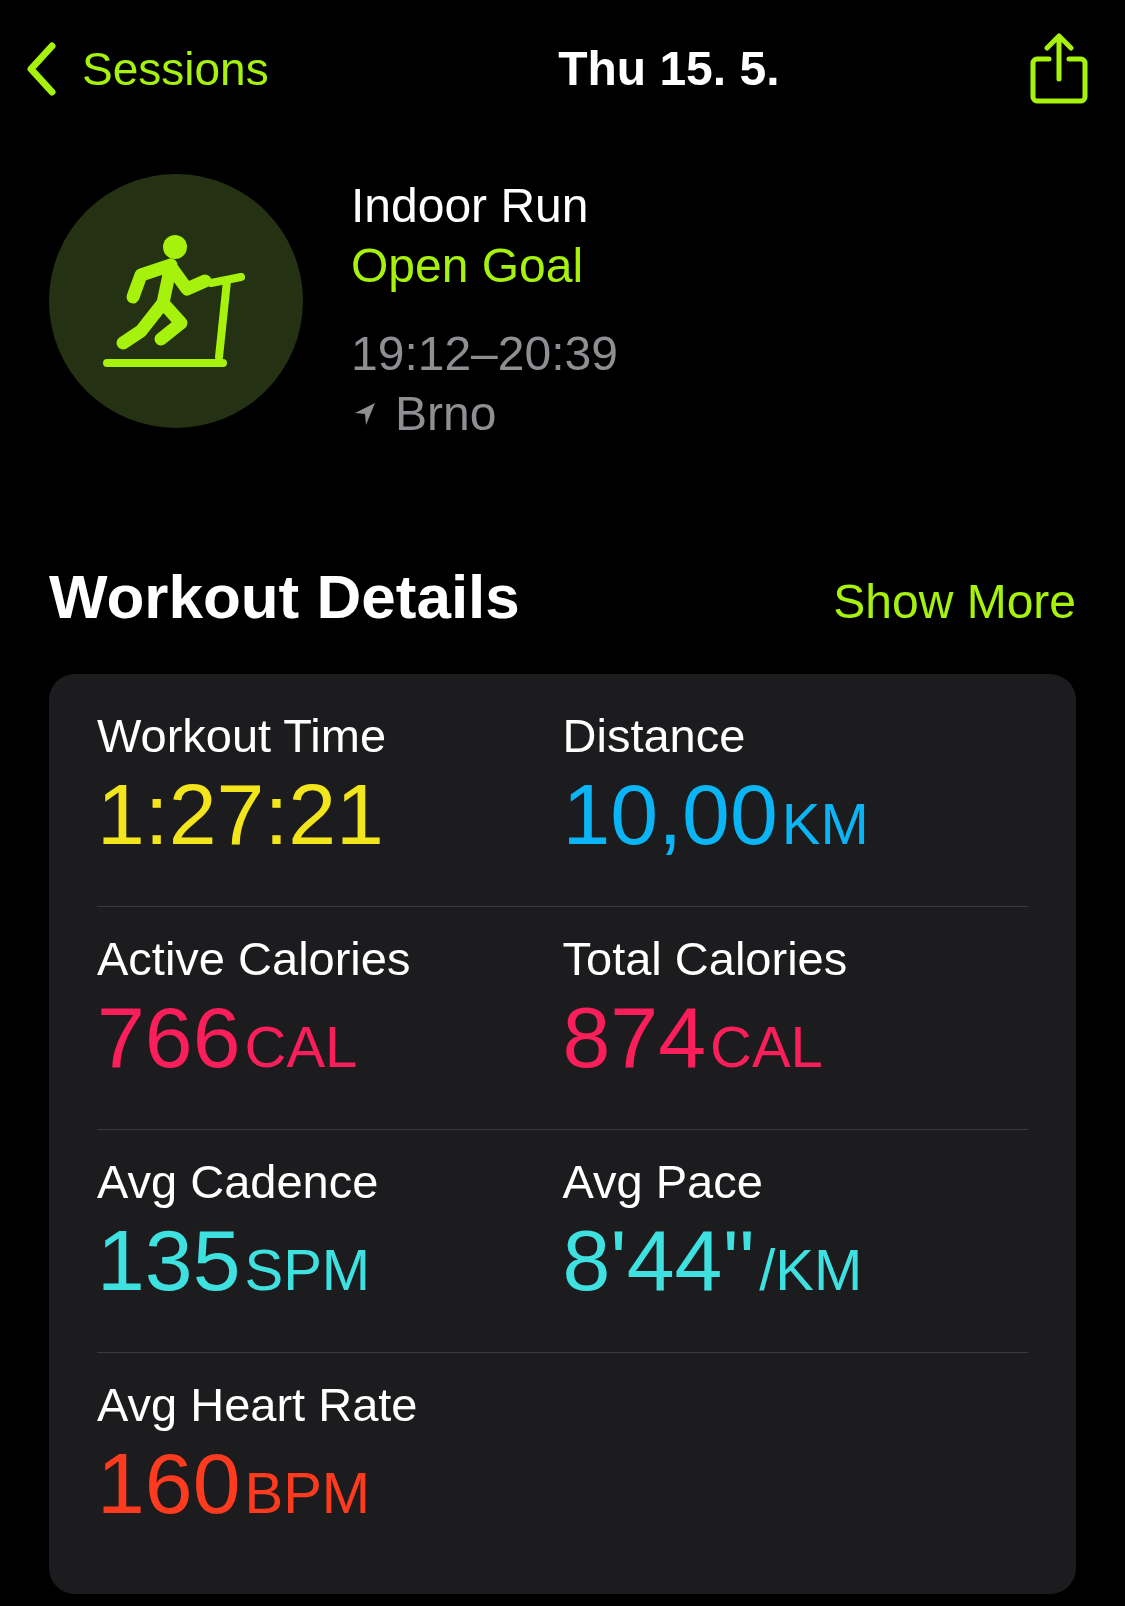 The image size is (1125, 1606). What do you see at coordinates (693, 1037) in the screenshot?
I see `metric-value: 874CAL` at bounding box center [693, 1037].